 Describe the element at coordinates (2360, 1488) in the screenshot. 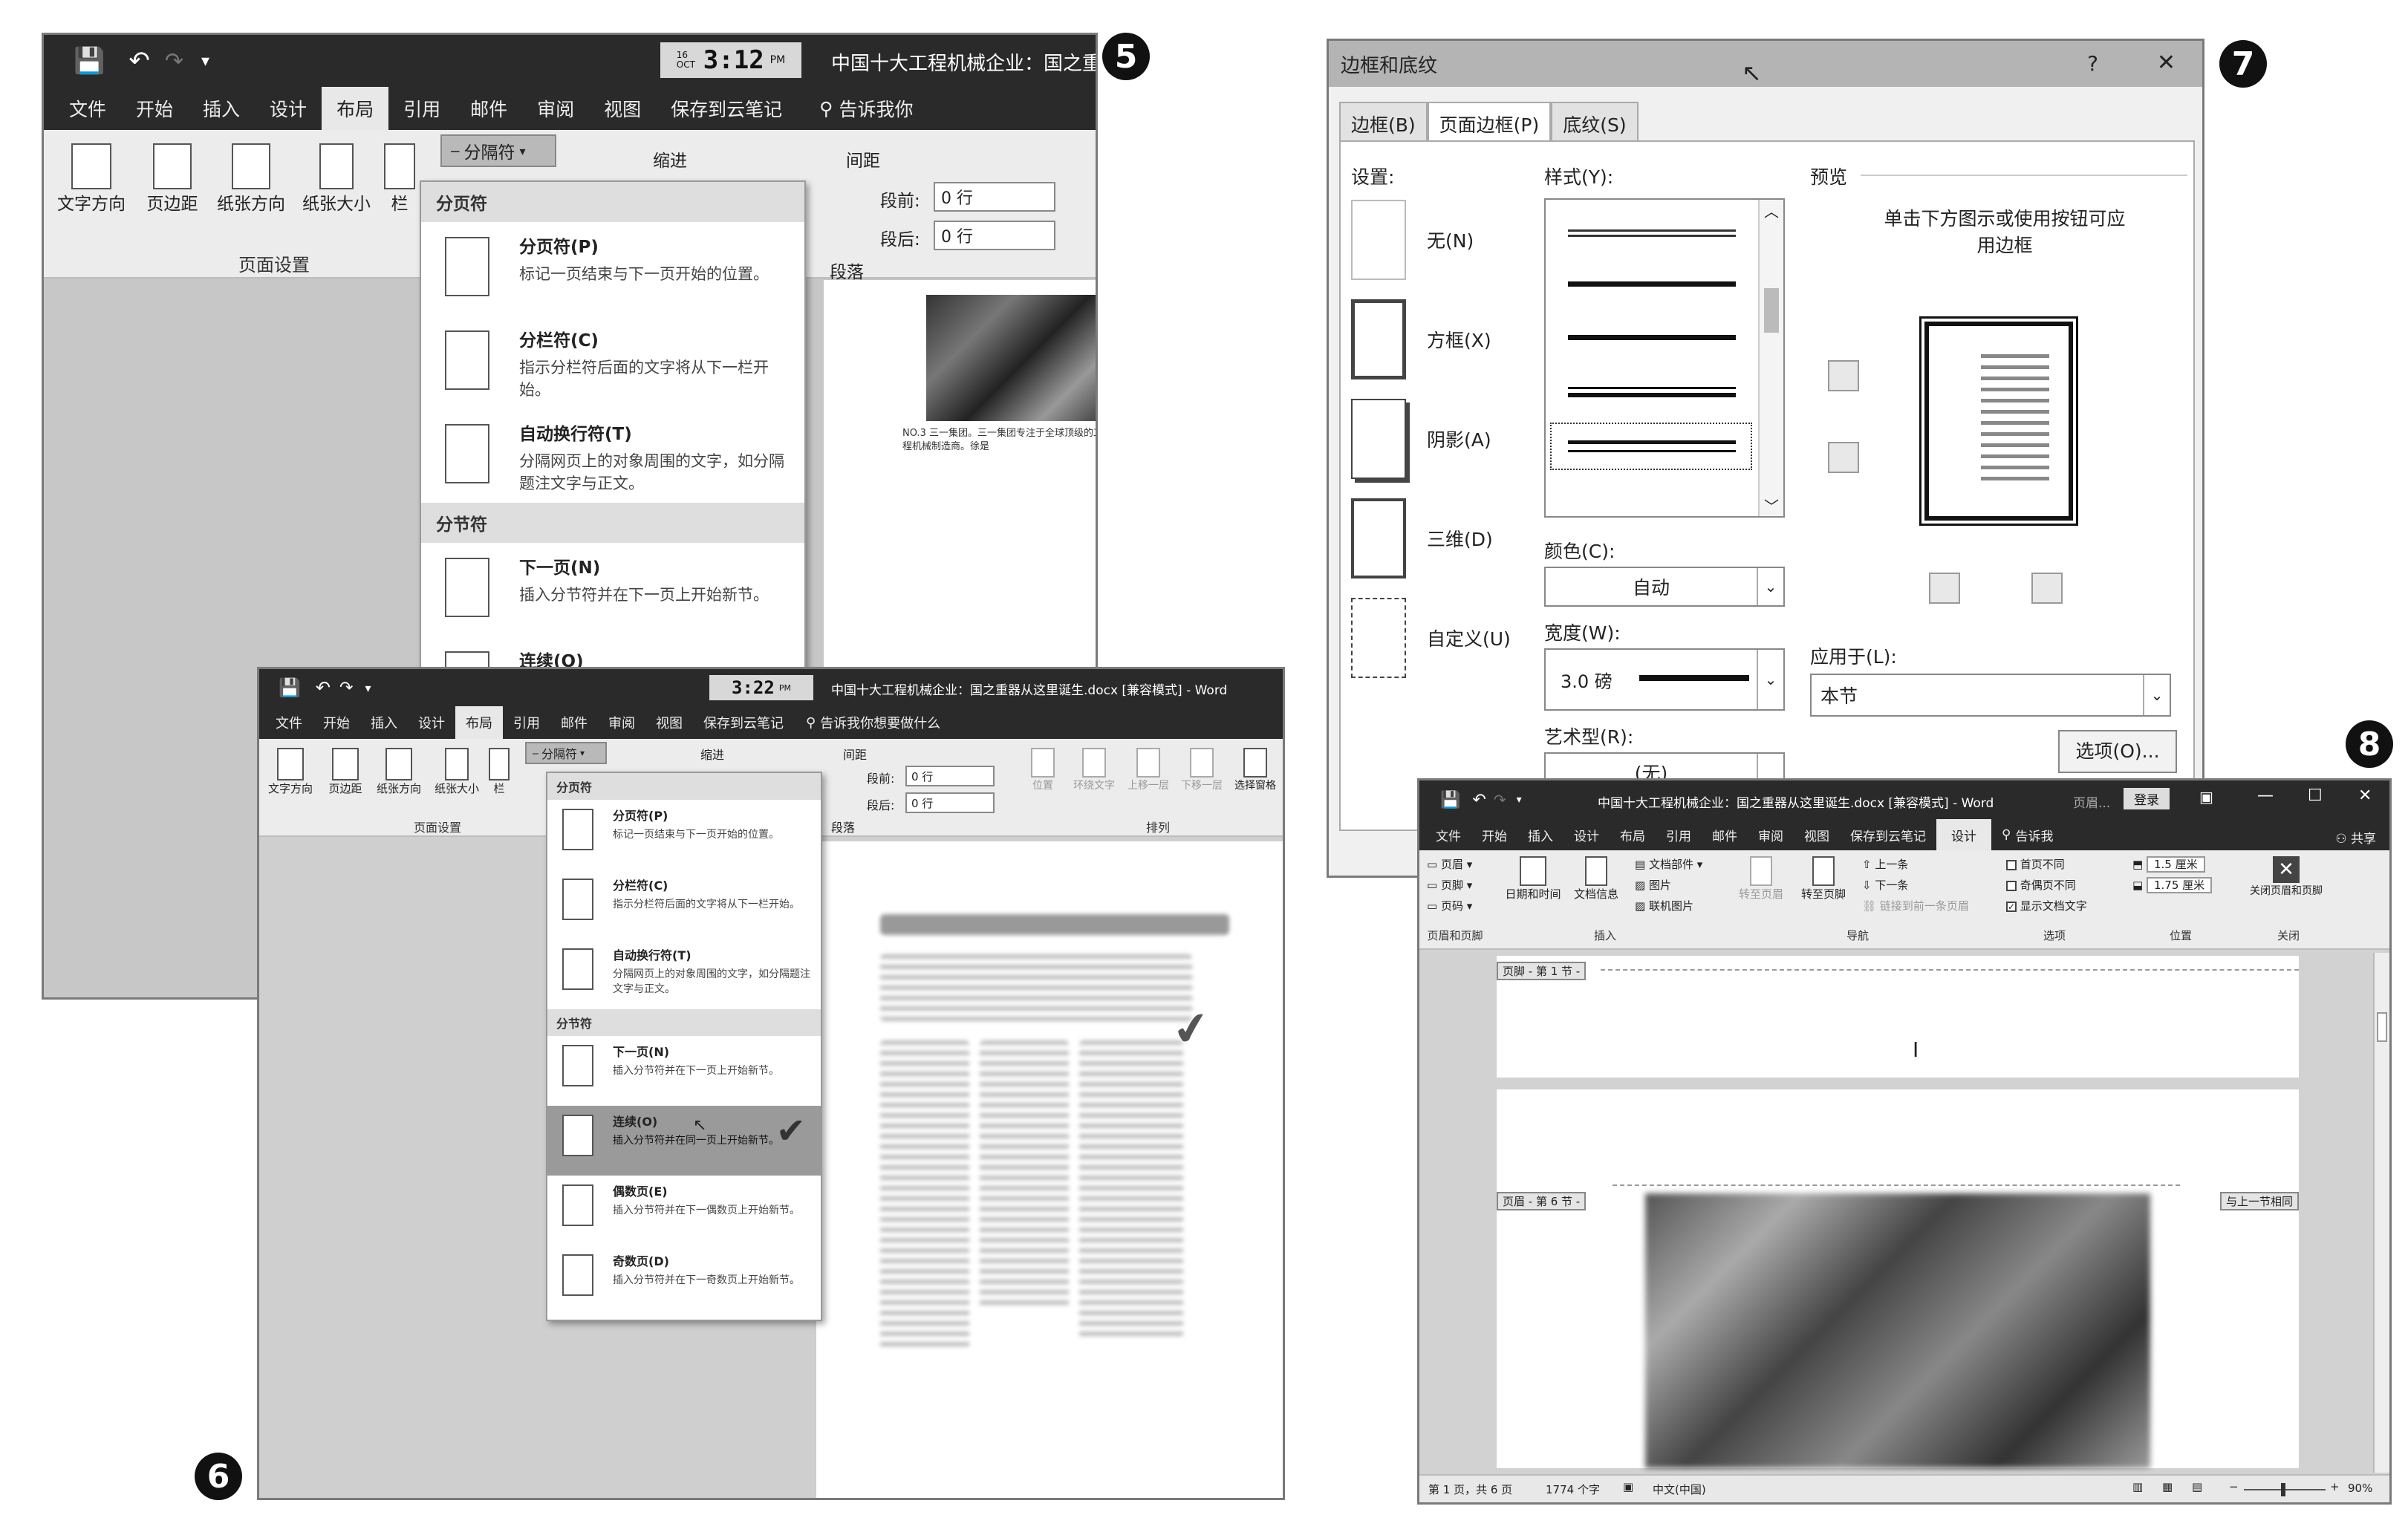

I see `zoom-level: 90%` at that location.